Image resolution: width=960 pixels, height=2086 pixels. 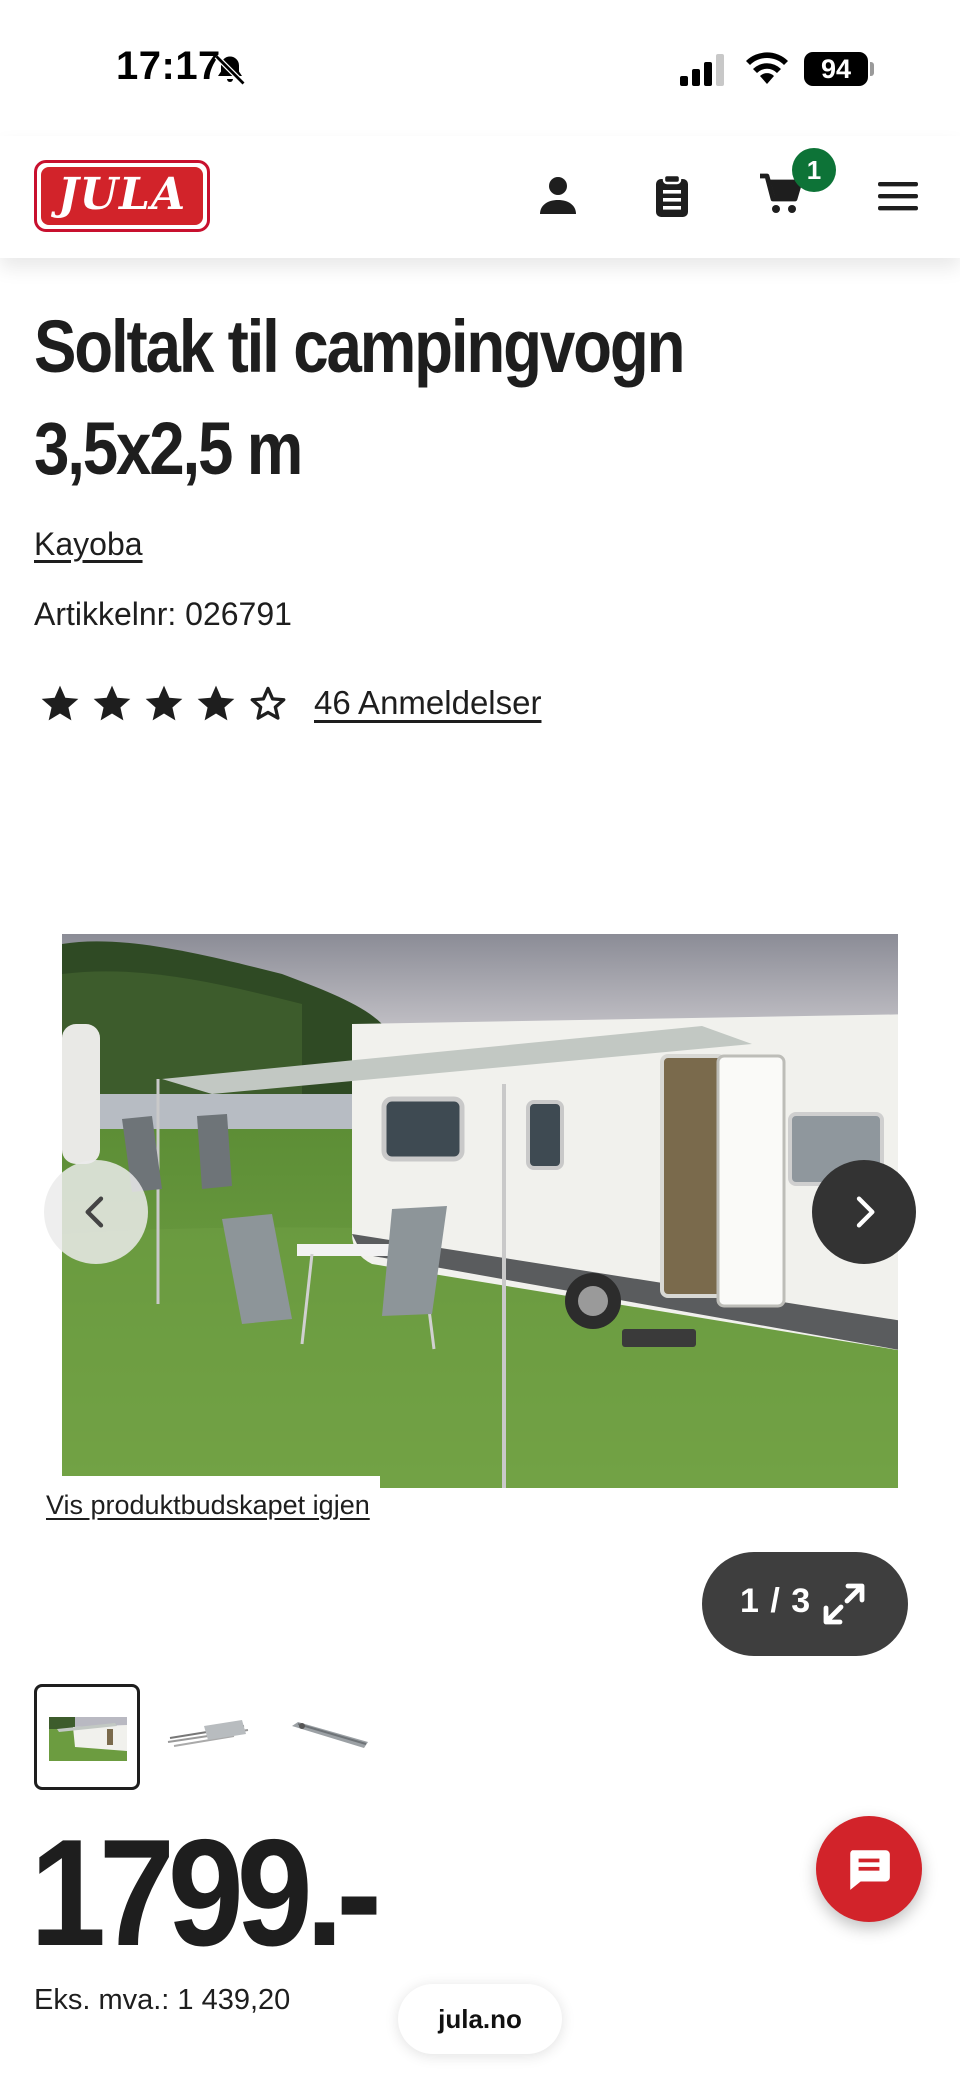 I want to click on gallery-prev-button, so click(x=96, y=1212).